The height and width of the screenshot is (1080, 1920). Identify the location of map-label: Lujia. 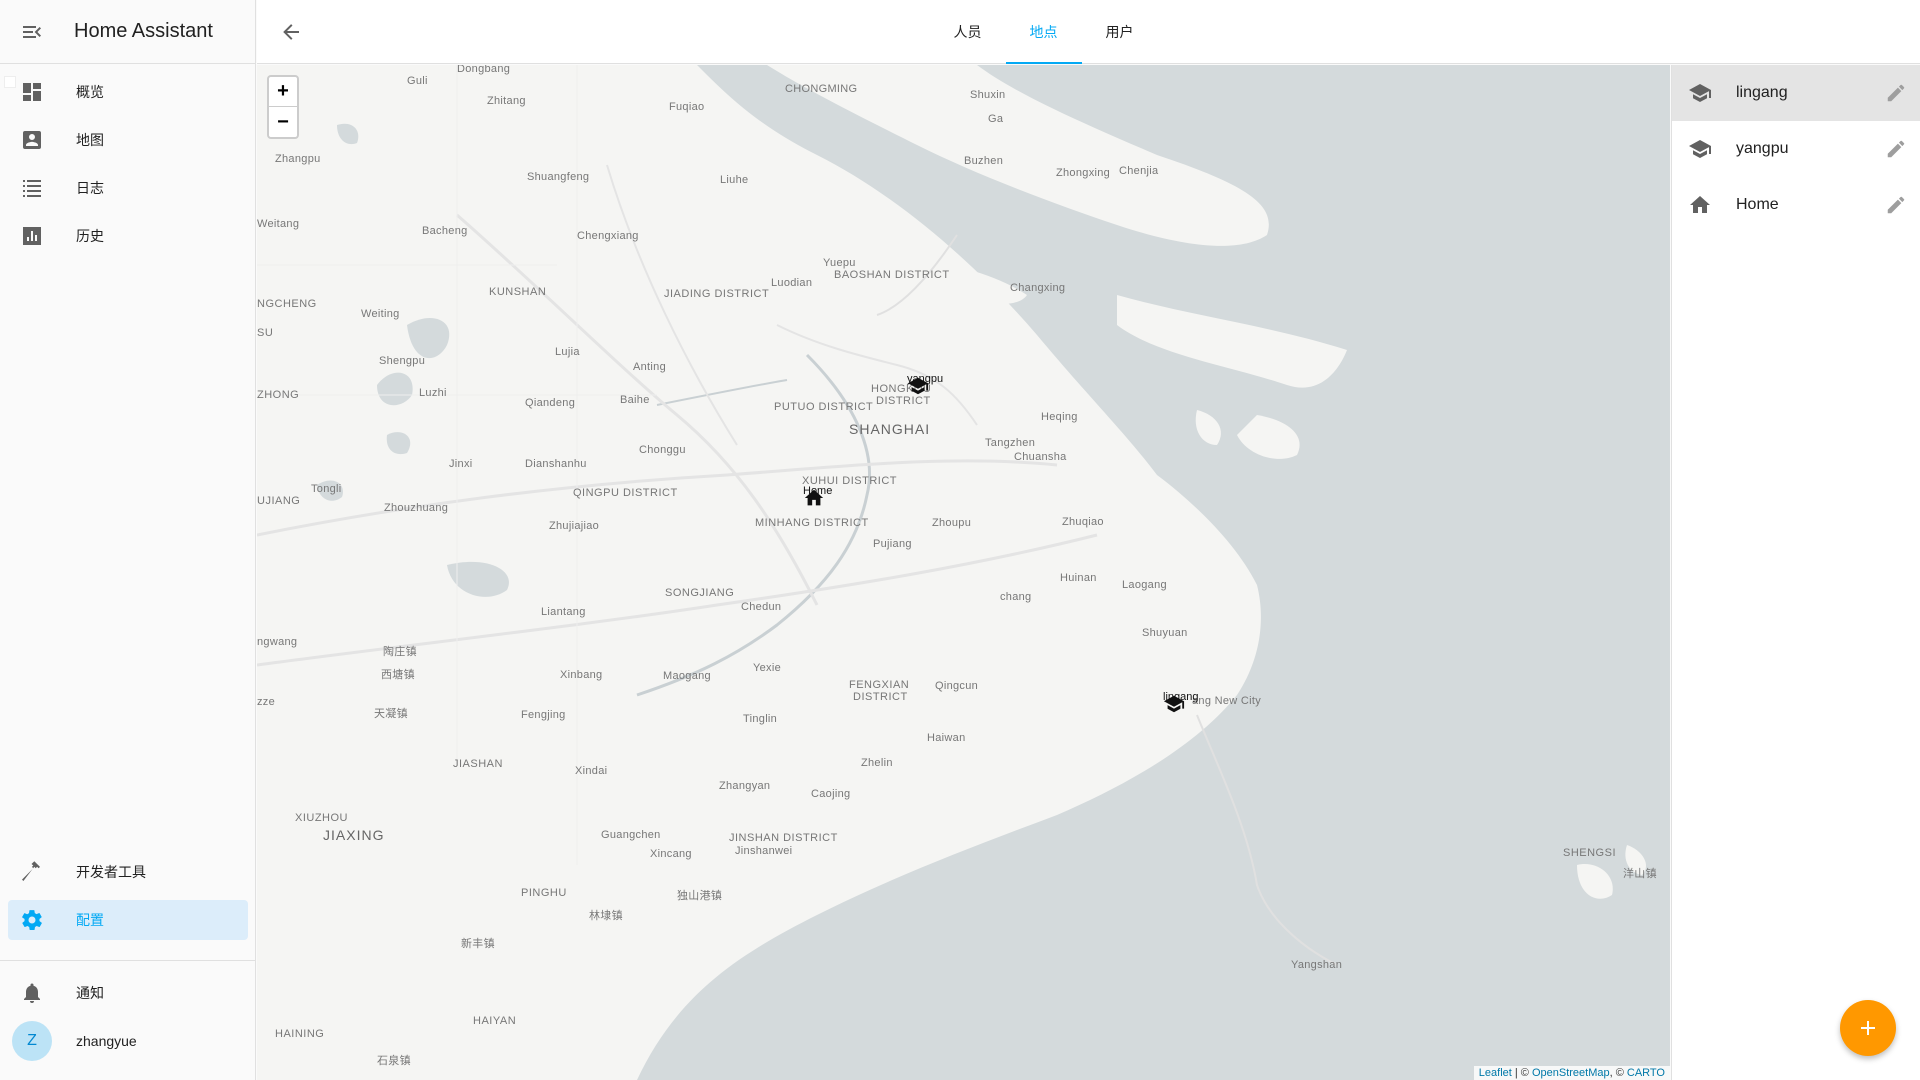
(567, 352).